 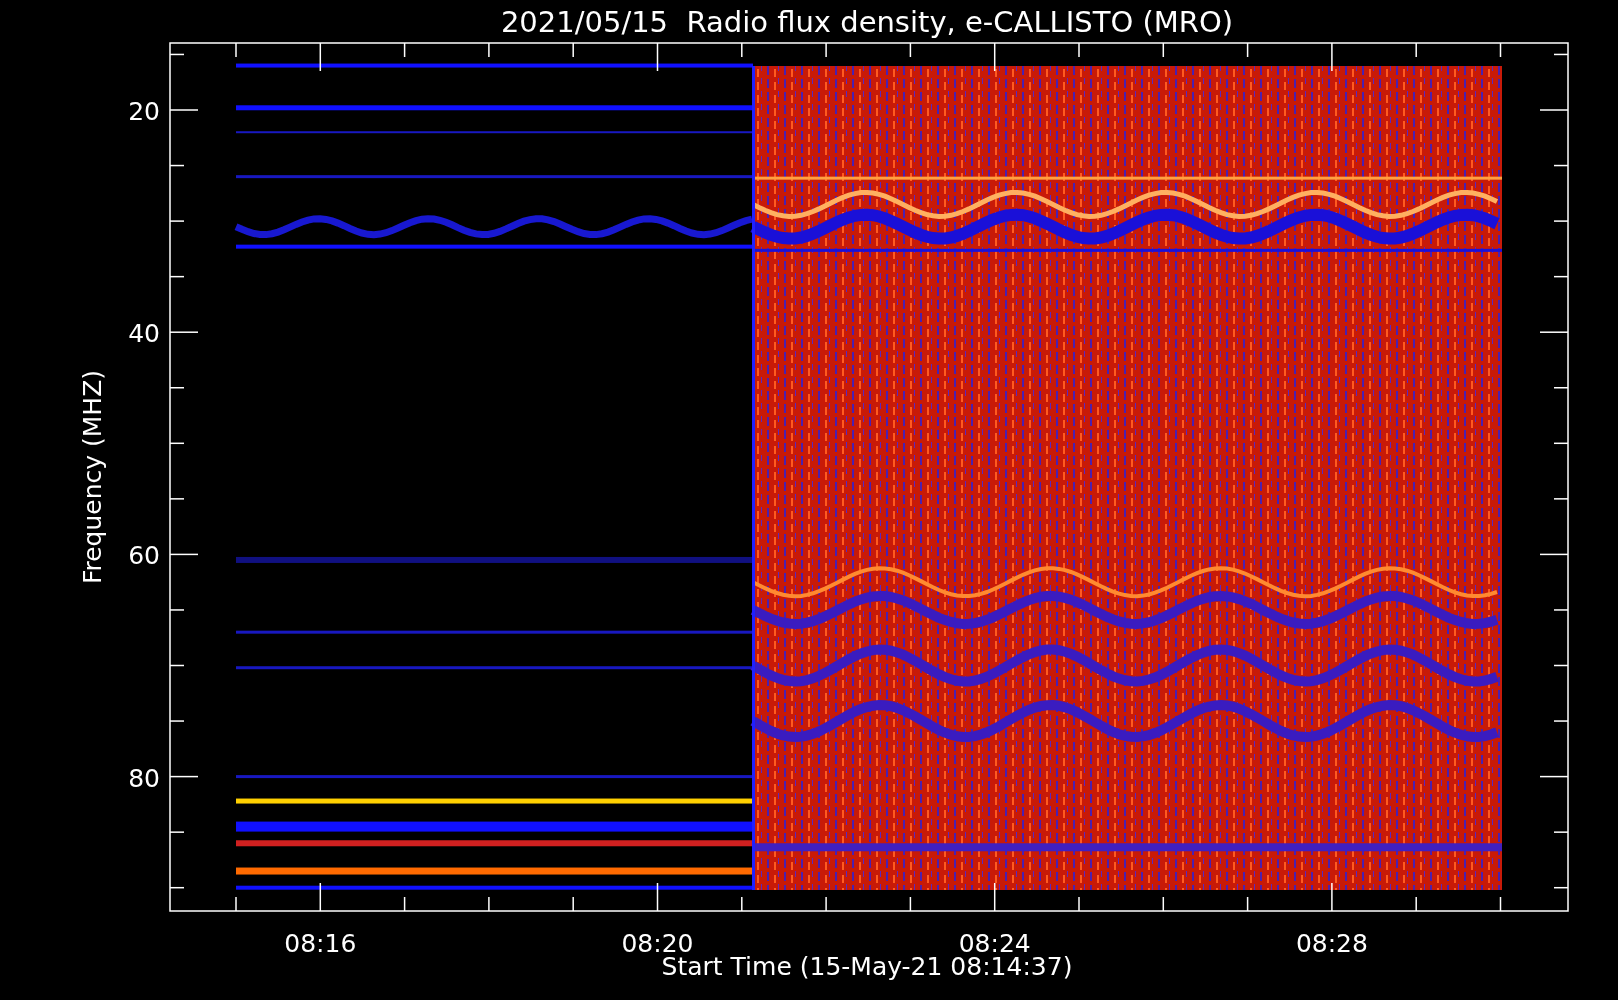 What do you see at coordinates (92, 477) in the screenshot?
I see `axis-title: Frequency (MHZ)` at bounding box center [92, 477].